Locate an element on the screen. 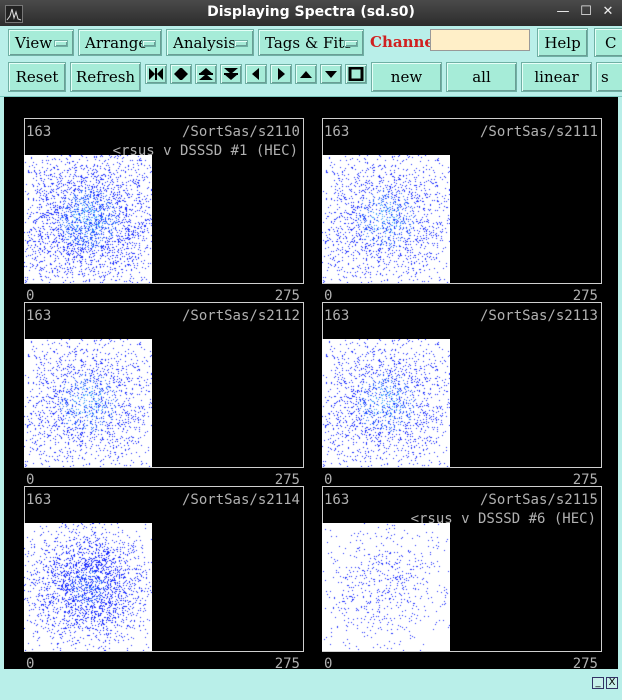  all-button: all is located at coordinates (481, 77).